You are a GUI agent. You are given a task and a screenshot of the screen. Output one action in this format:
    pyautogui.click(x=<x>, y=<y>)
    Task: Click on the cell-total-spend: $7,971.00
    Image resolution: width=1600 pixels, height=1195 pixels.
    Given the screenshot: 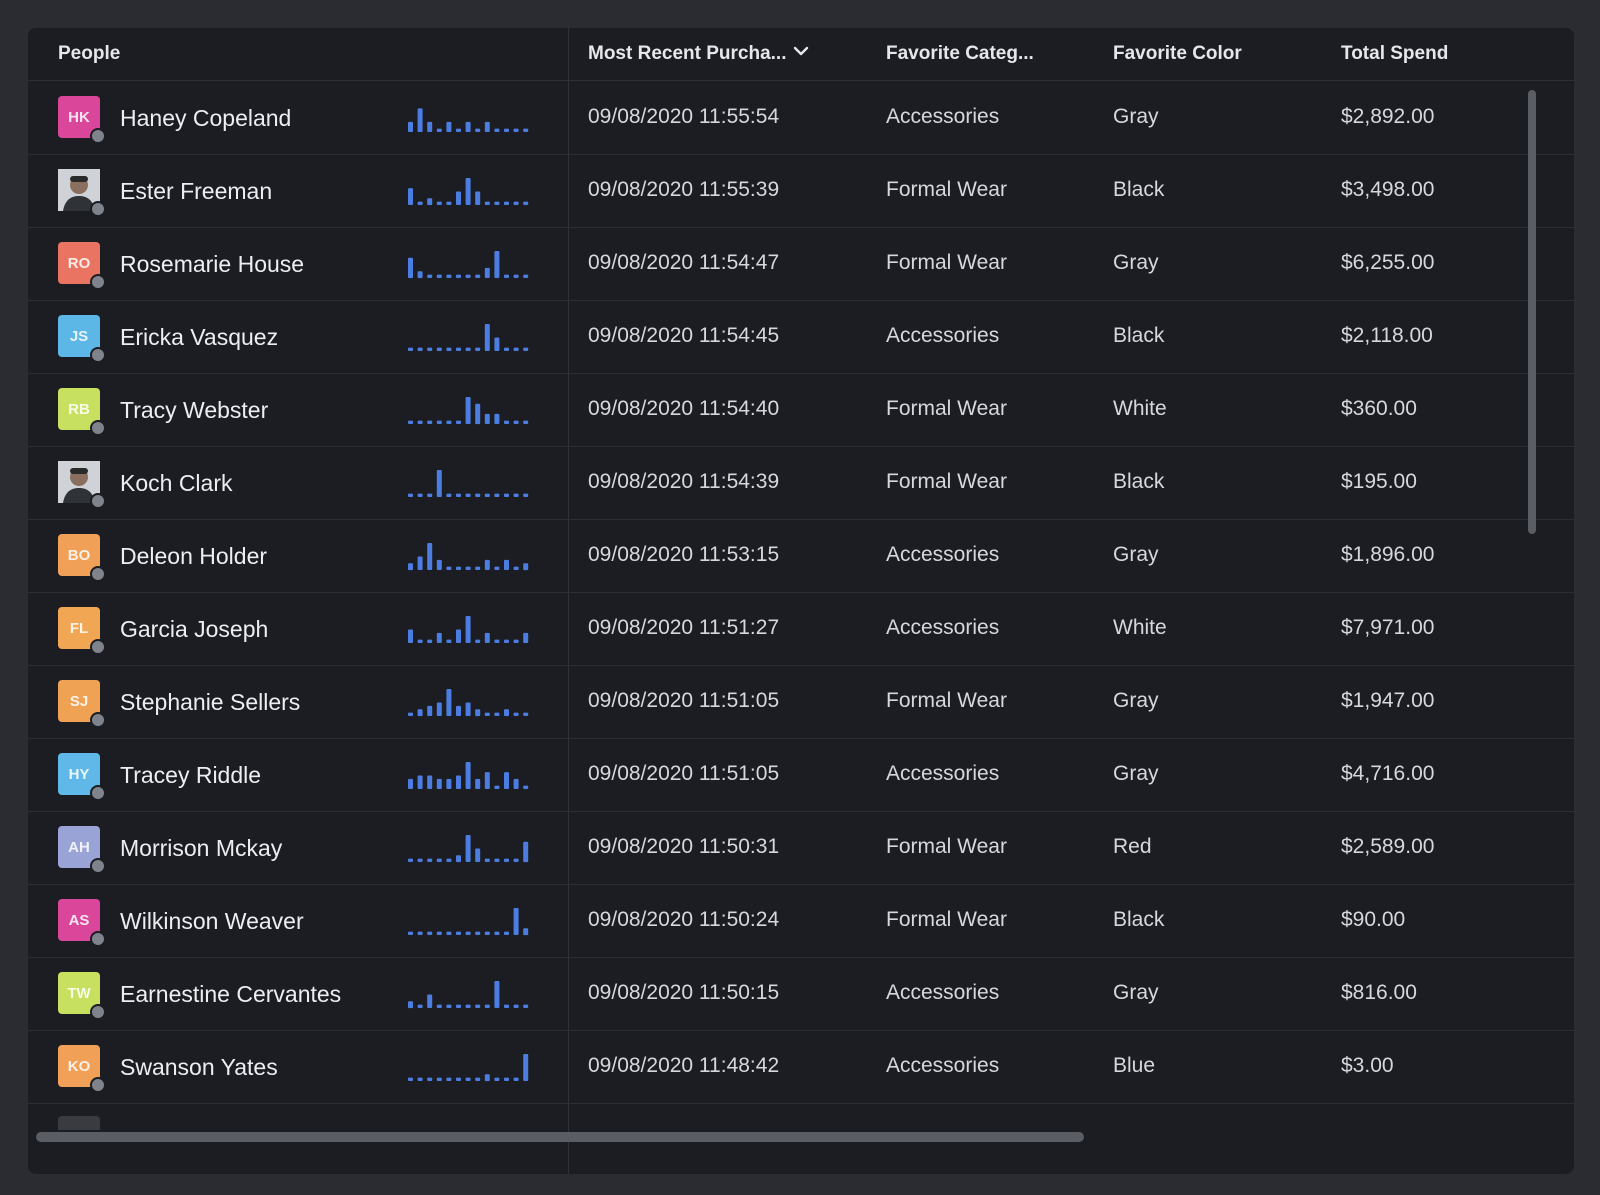 What is the action you would take?
    pyautogui.click(x=1387, y=629)
    